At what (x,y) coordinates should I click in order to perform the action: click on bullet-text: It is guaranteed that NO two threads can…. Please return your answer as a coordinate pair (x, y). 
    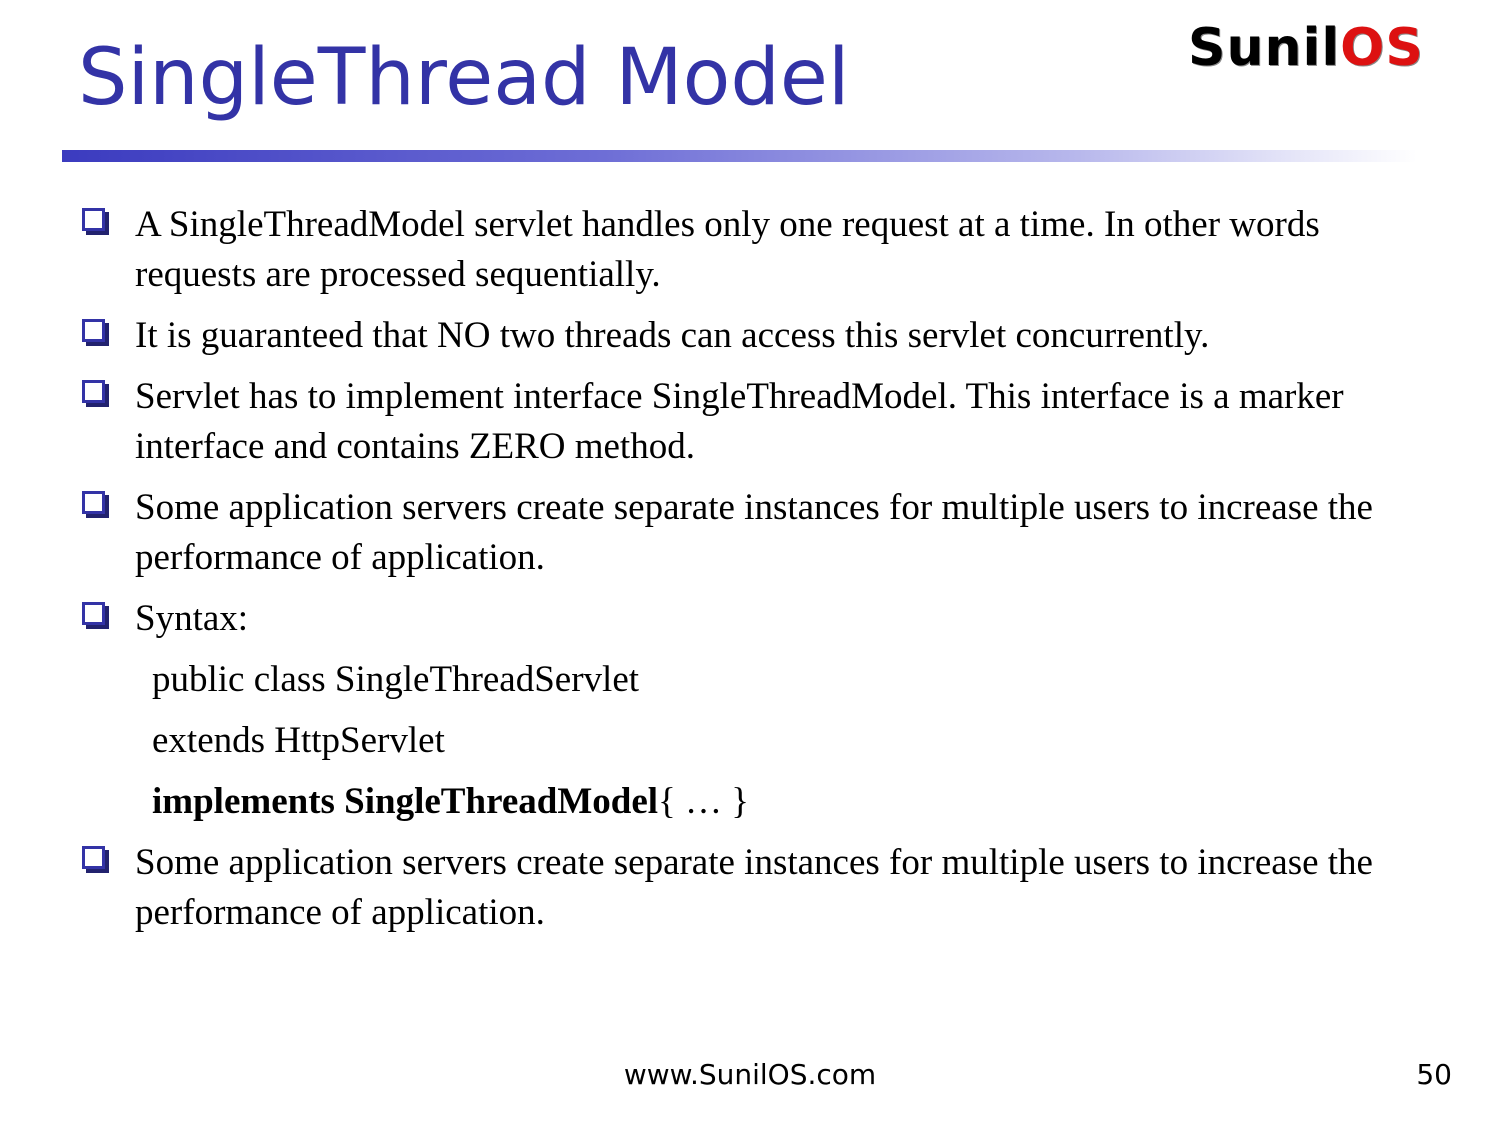
    Looking at the image, I should click on (672, 335).